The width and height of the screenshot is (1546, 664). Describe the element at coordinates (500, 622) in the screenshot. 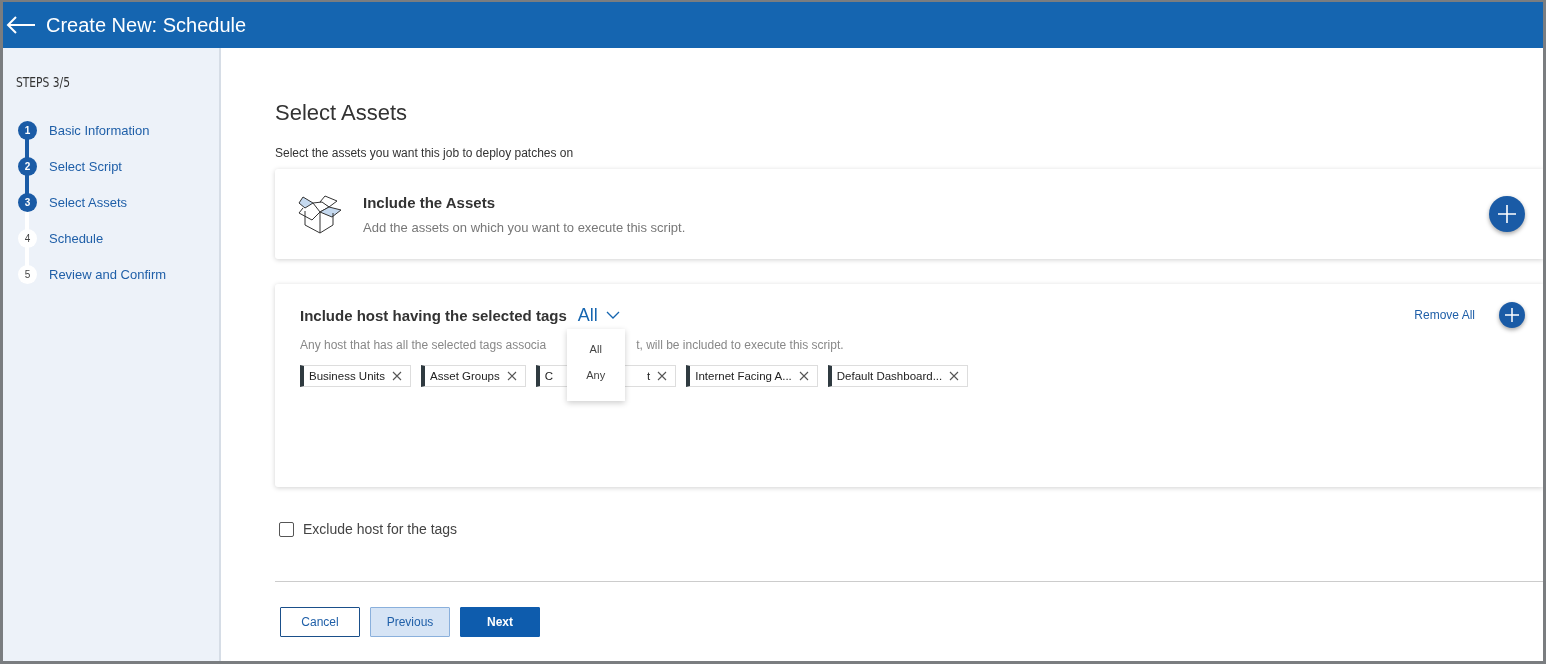

I see `footer-button: Next` at that location.